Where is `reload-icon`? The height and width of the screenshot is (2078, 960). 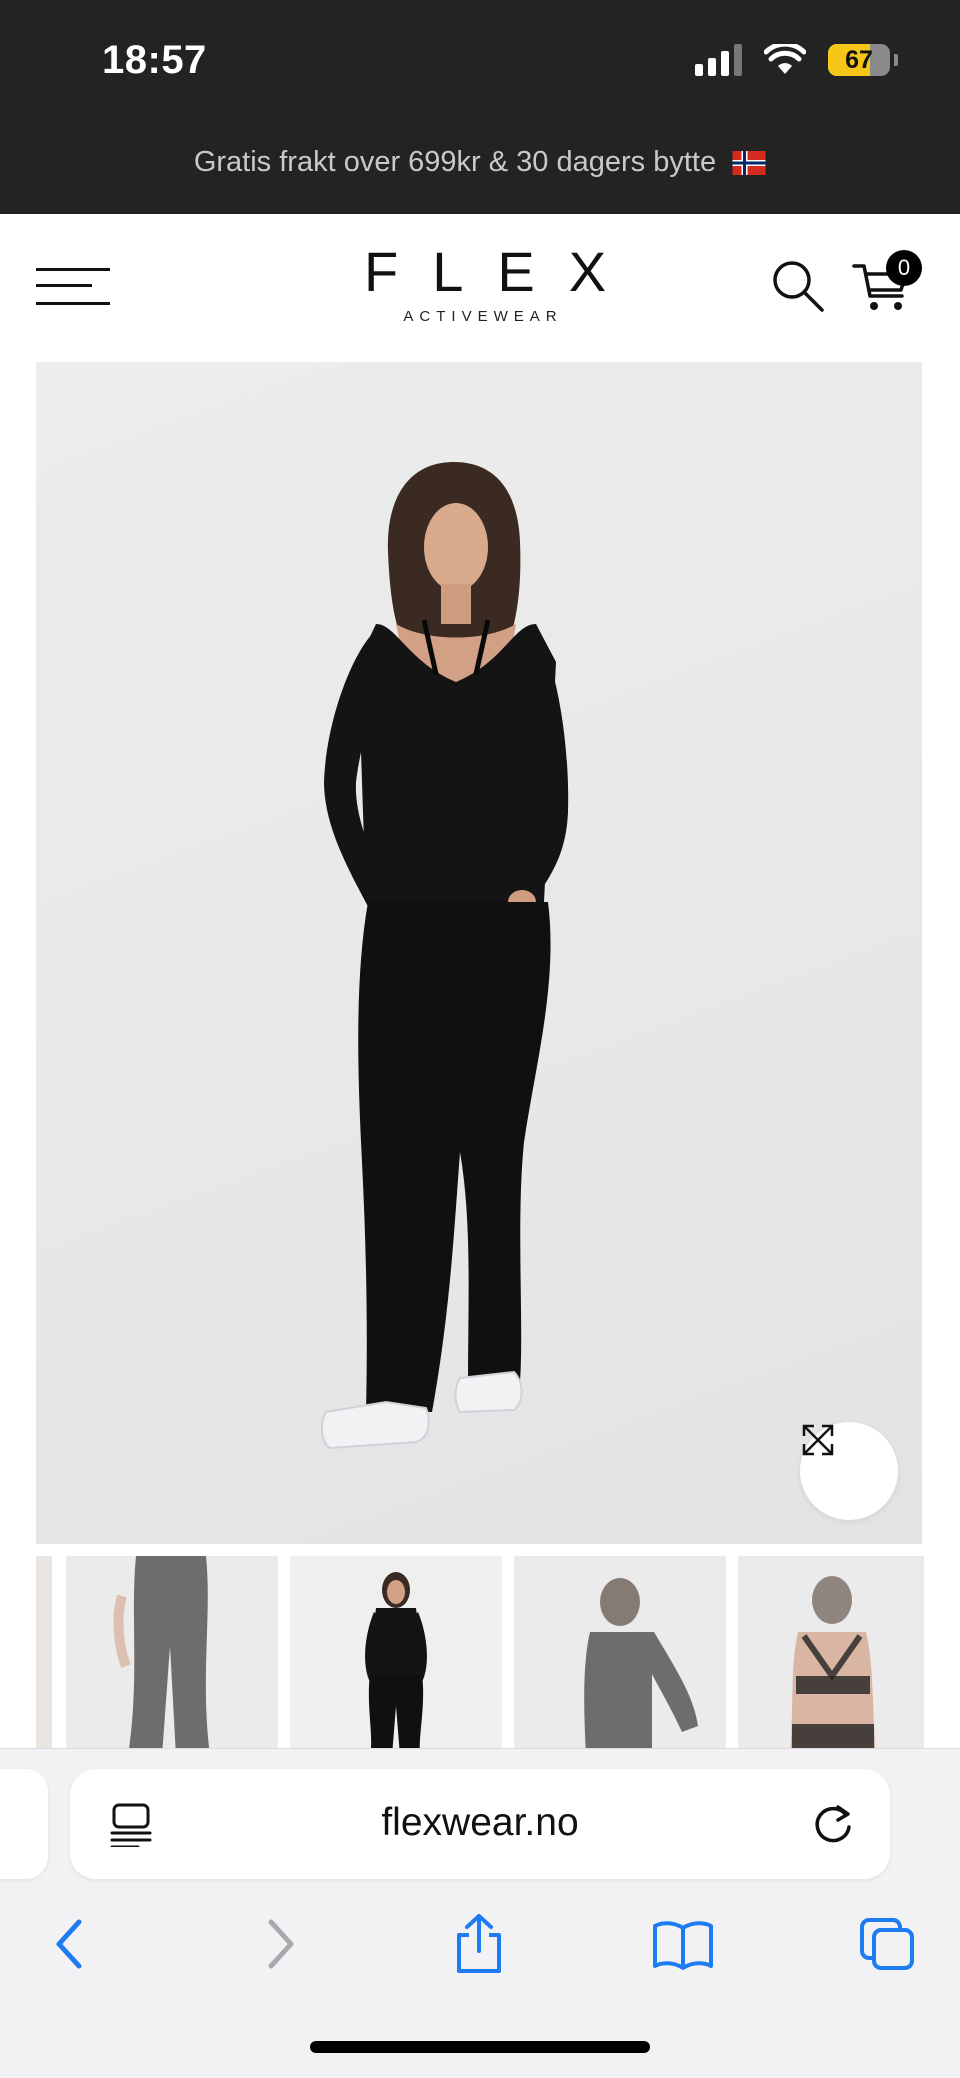 reload-icon is located at coordinates (833, 1824).